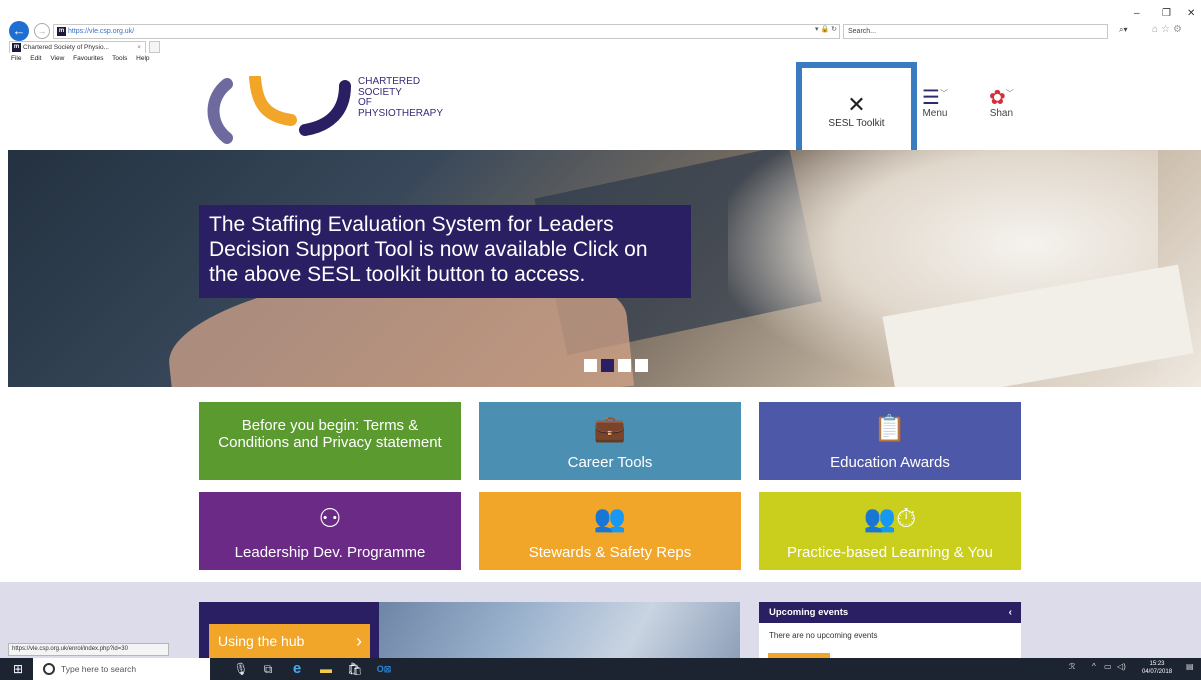 This screenshot has width=1201, height=680. What do you see at coordinates (384, 669) in the screenshot?
I see `outlook-icon: O⊠` at bounding box center [384, 669].